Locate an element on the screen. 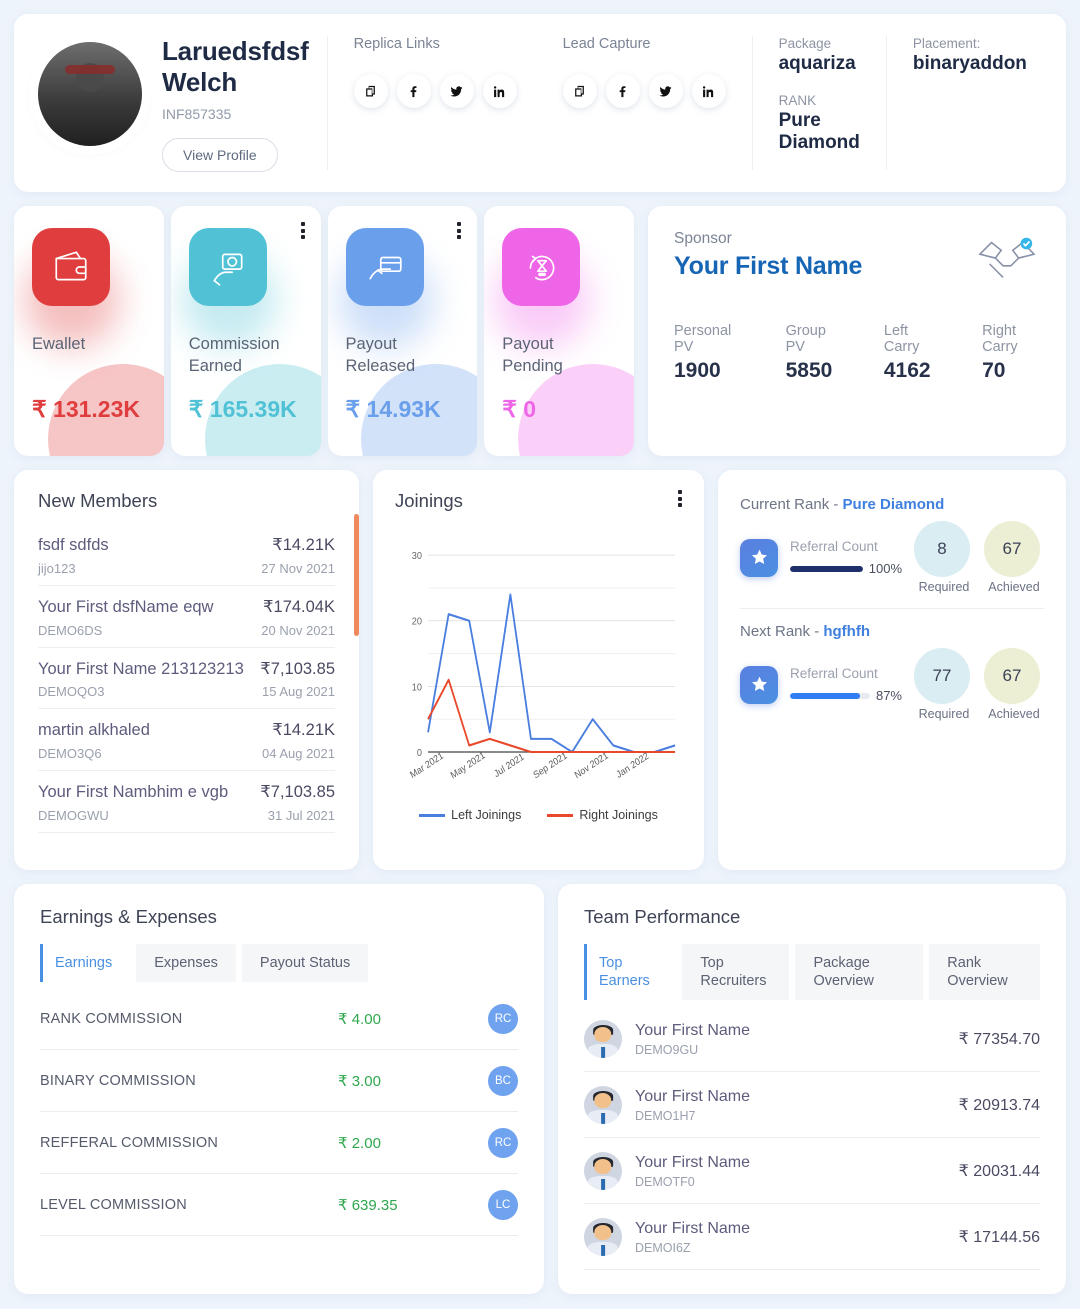  team-member-amount: ₹ 20031.44 is located at coordinates (999, 1172).